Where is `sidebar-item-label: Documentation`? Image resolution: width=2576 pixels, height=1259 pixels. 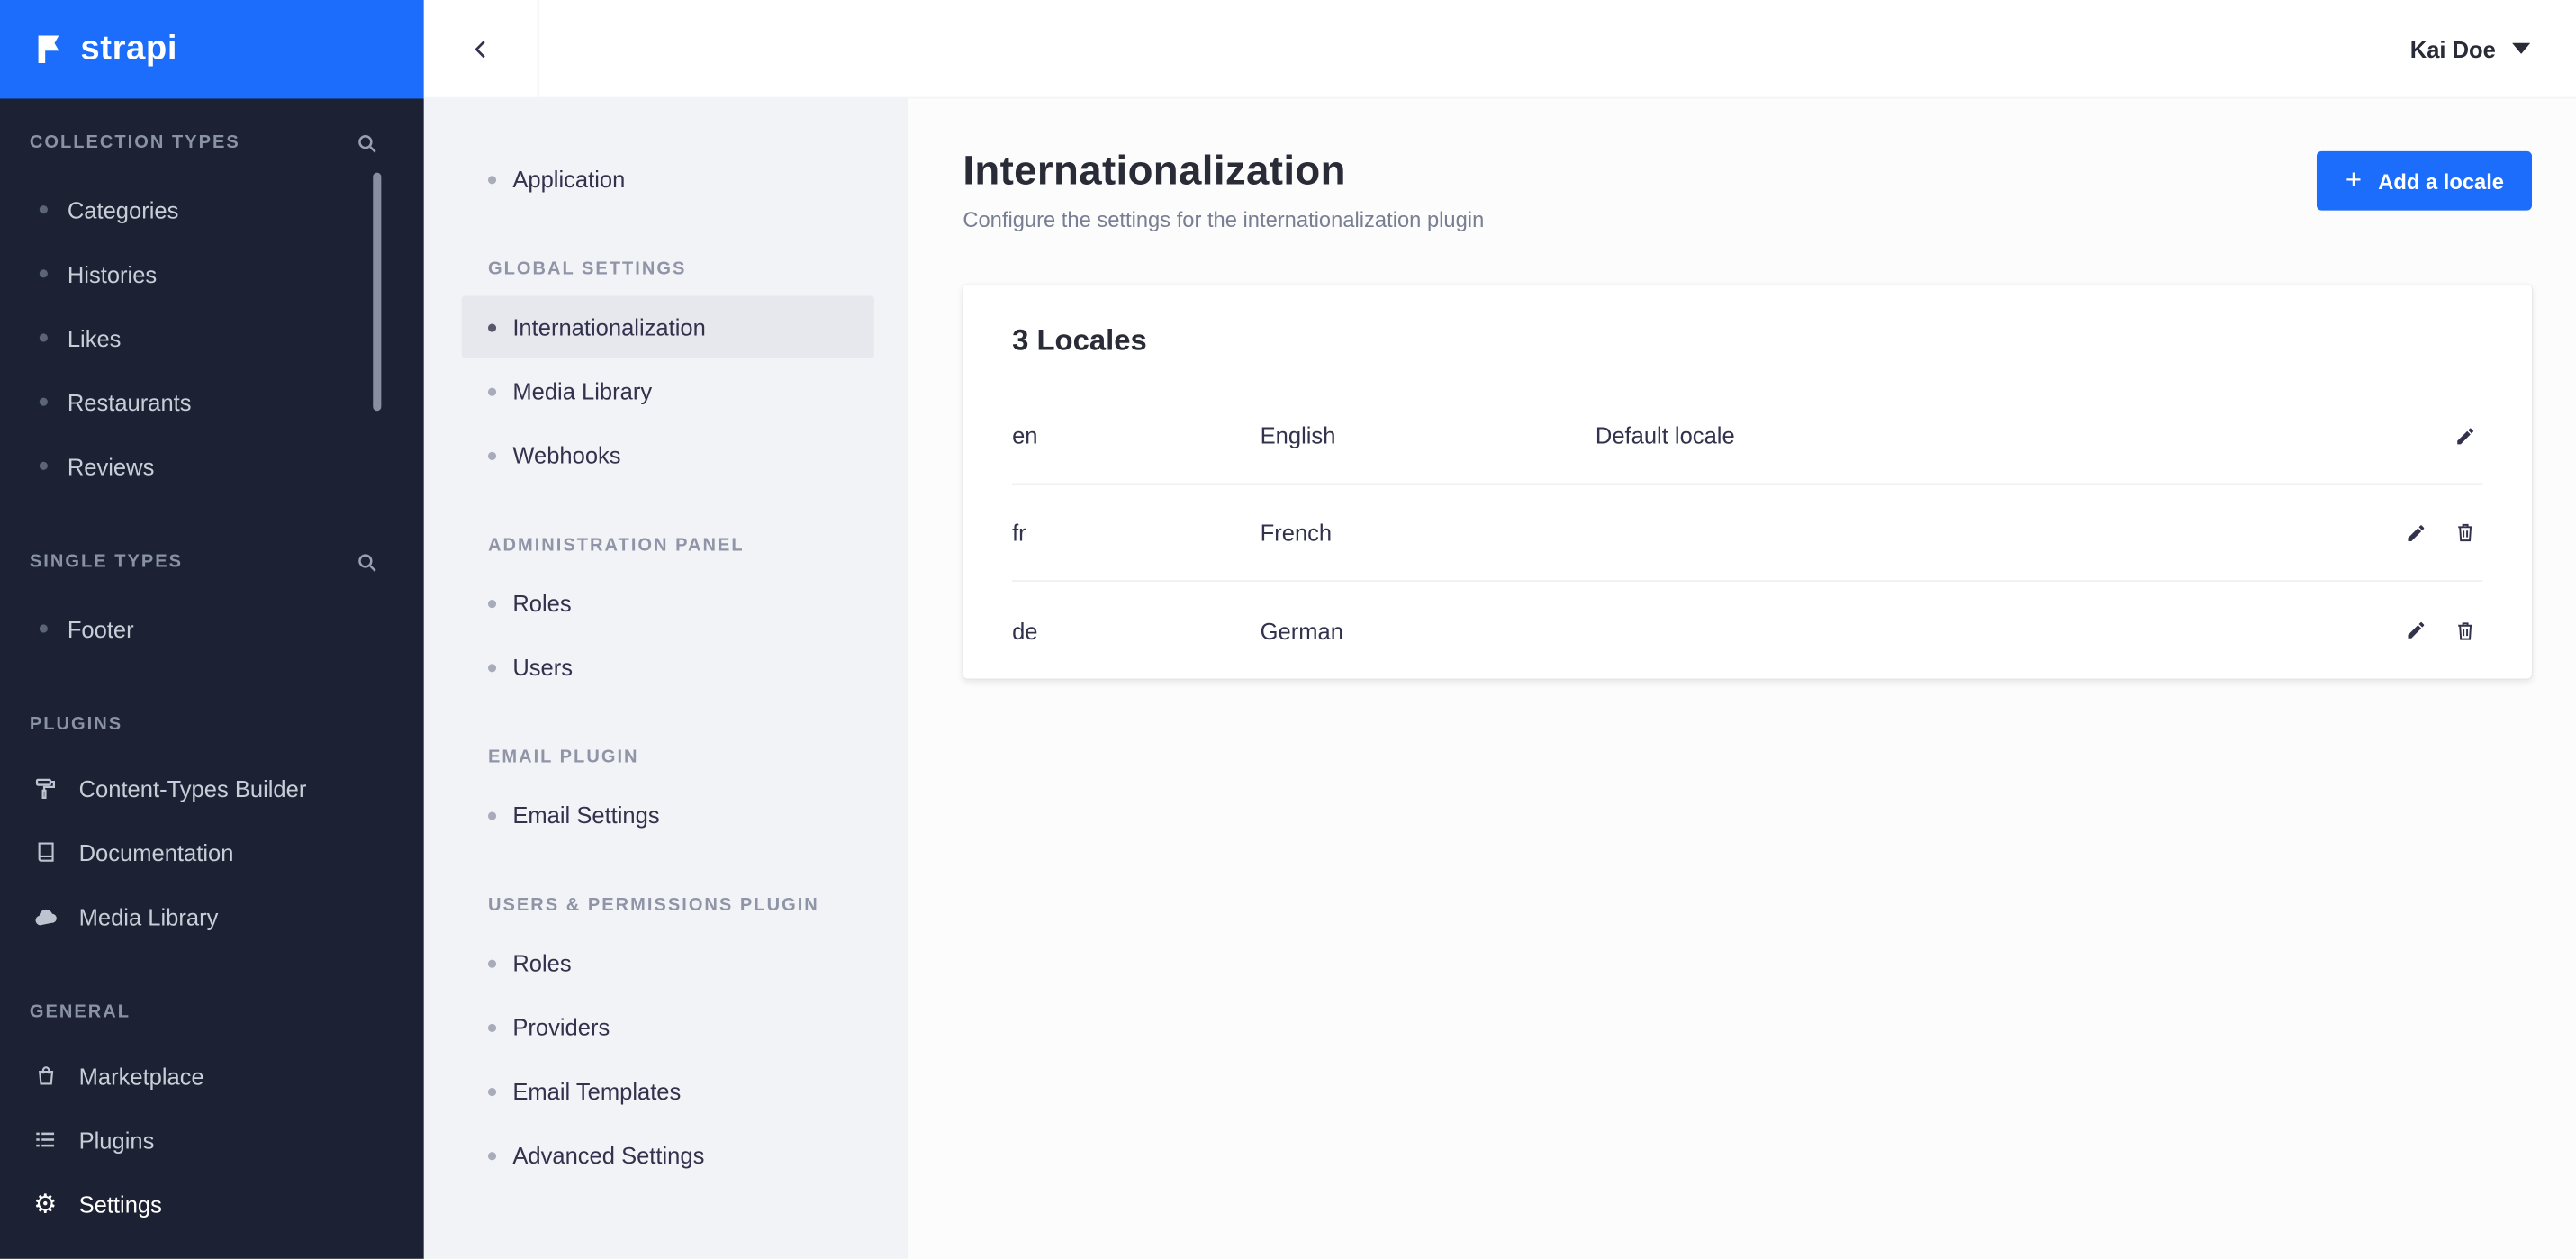 sidebar-item-label: Documentation is located at coordinates (156, 851).